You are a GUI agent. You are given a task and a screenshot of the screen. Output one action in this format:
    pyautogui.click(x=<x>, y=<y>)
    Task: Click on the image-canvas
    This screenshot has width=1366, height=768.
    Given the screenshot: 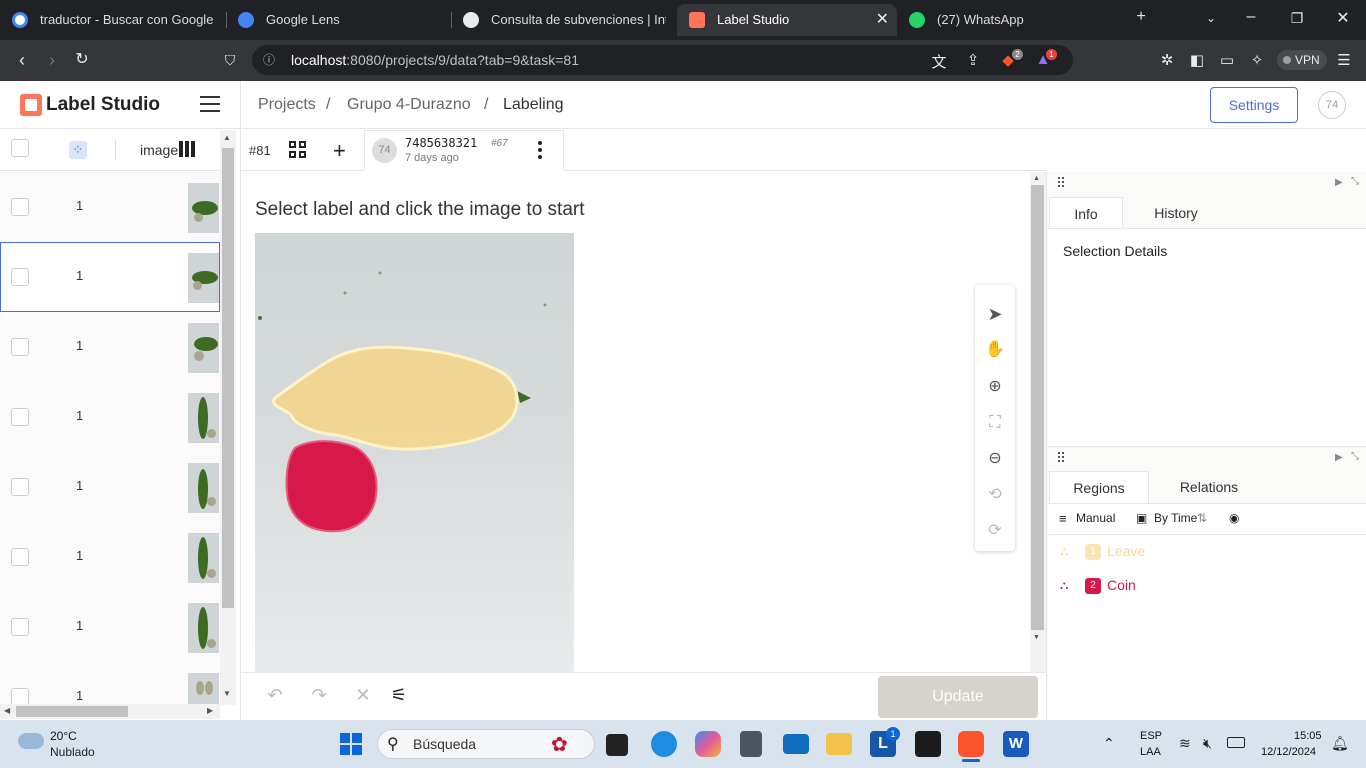 What is the action you would take?
    pyautogui.click(x=414, y=452)
    